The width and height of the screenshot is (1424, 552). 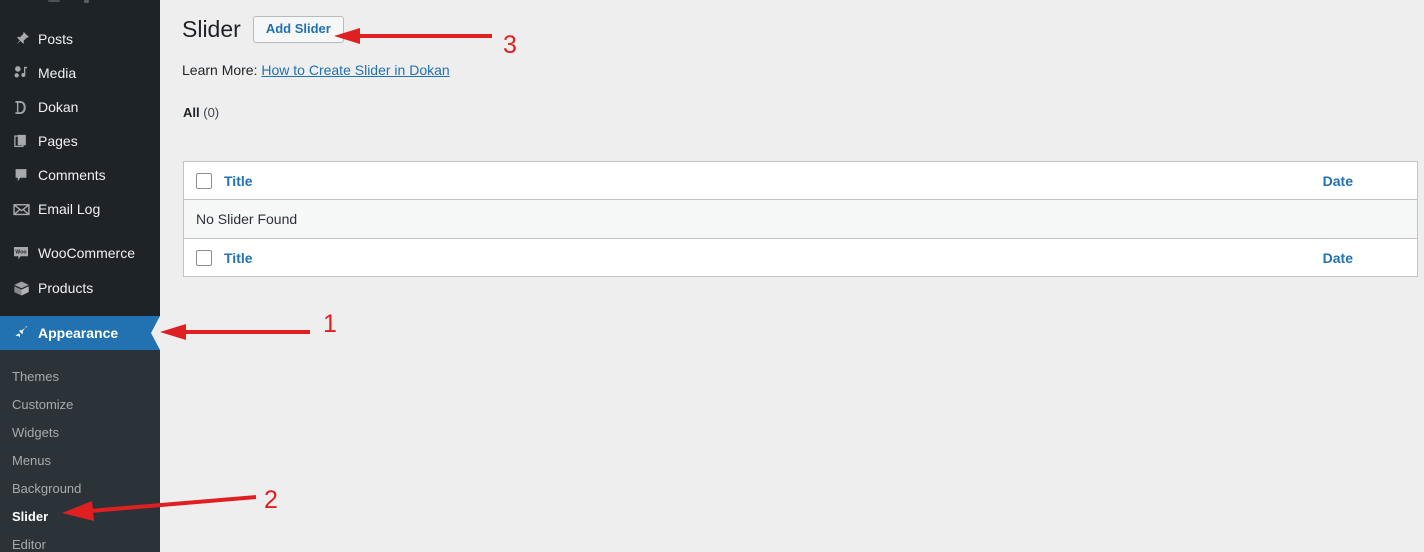 What do you see at coordinates (80, 3) in the screenshot?
I see `cutoff-menu-item-sliver` at bounding box center [80, 3].